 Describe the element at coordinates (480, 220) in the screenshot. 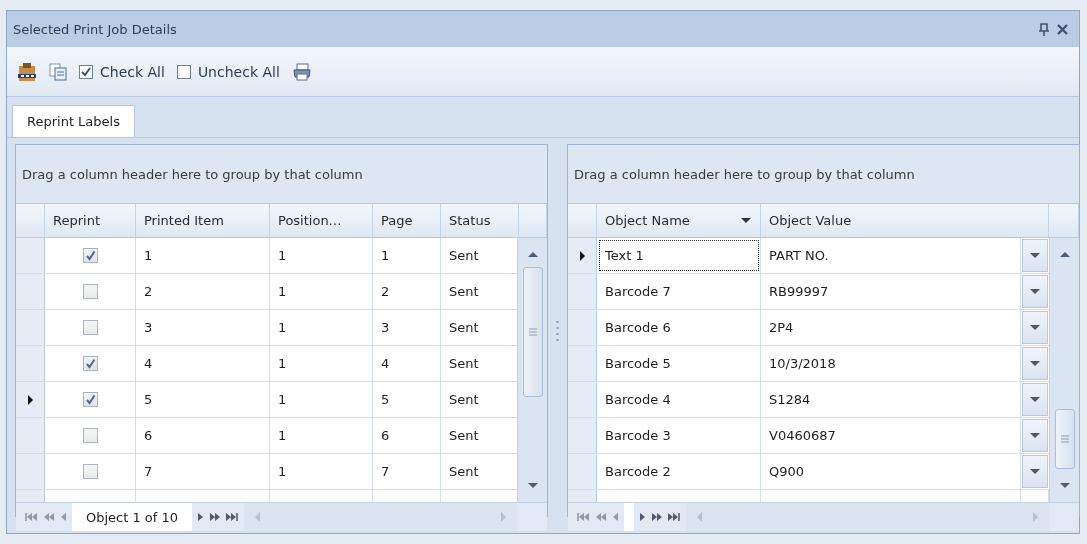

I see `column-header: Status` at that location.